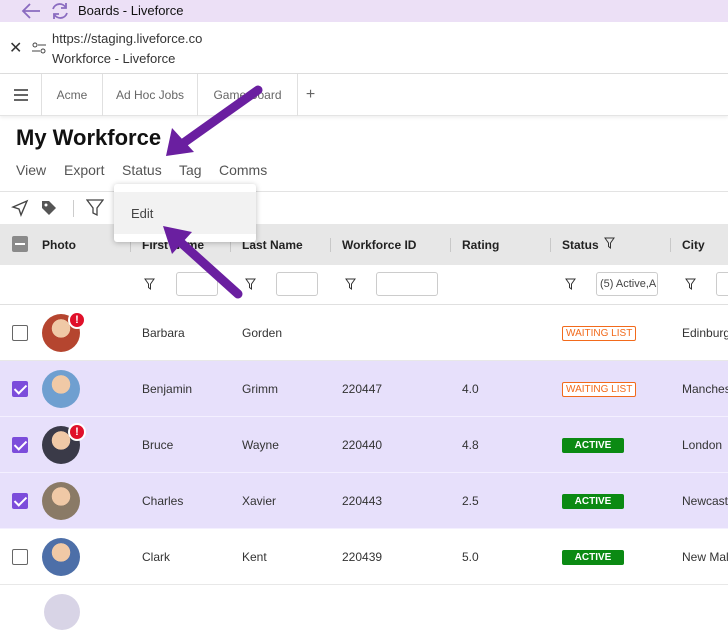 The image size is (728, 630). I want to click on first-name: Clark, so click(156, 557).